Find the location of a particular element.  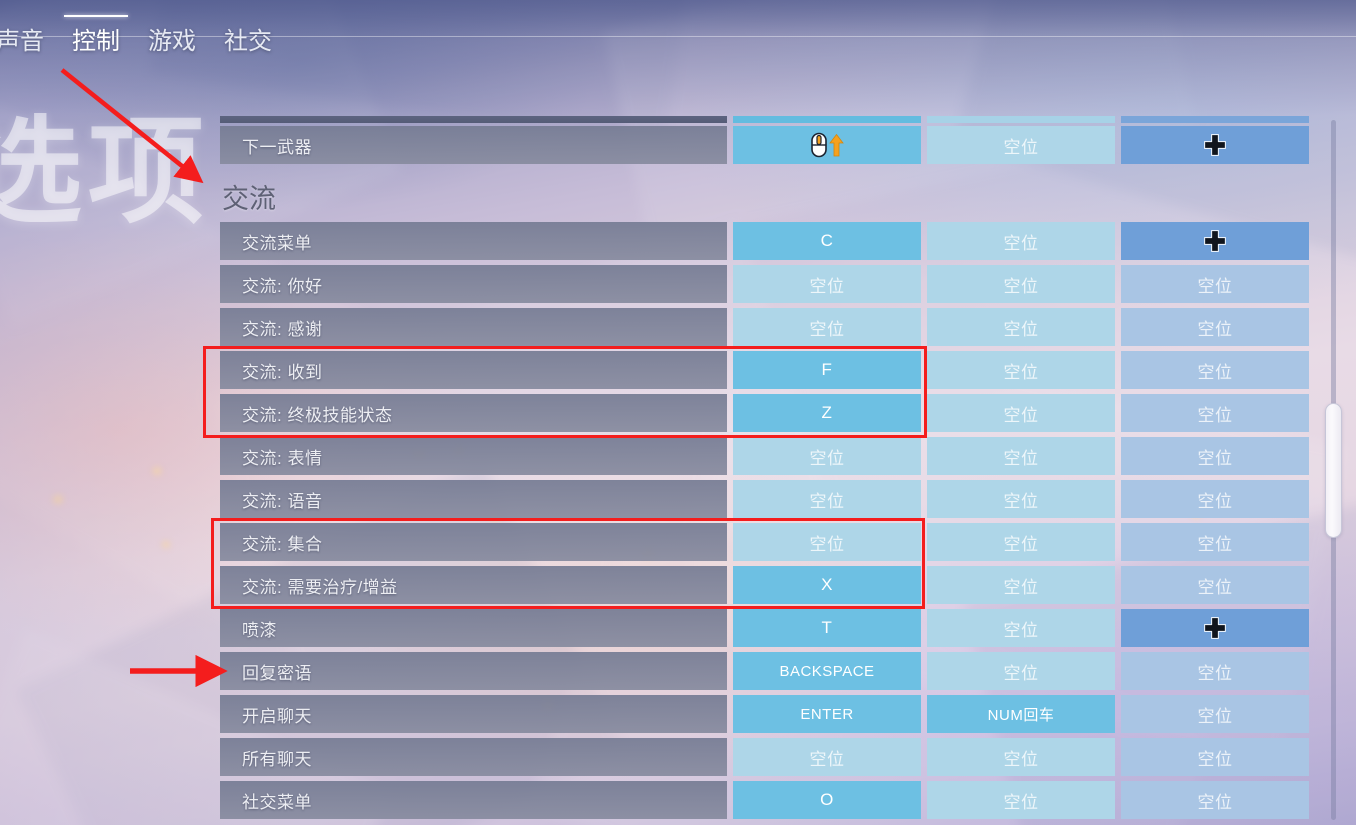

binding-key-primary: O is located at coordinates (827, 800).